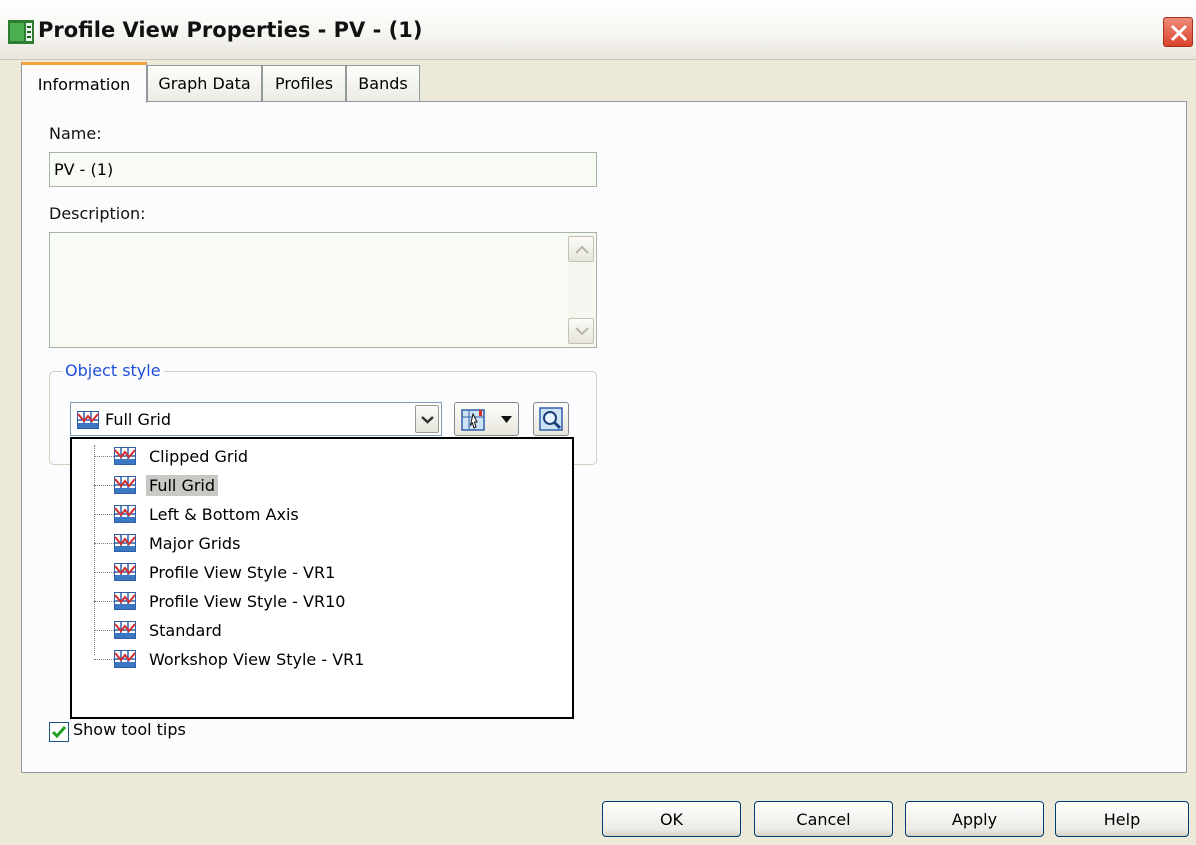 This screenshot has height=845, width=1196. I want to click on description-field, so click(323, 290).